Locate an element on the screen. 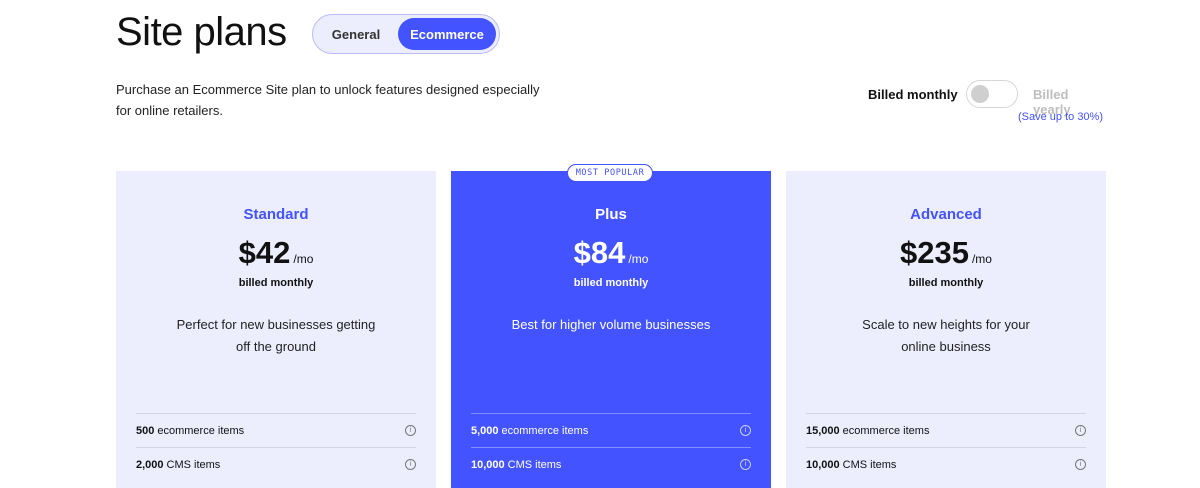 The height and width of the screenshot is (488, 1200). general-tab: General is located at coordinates (356, 34).